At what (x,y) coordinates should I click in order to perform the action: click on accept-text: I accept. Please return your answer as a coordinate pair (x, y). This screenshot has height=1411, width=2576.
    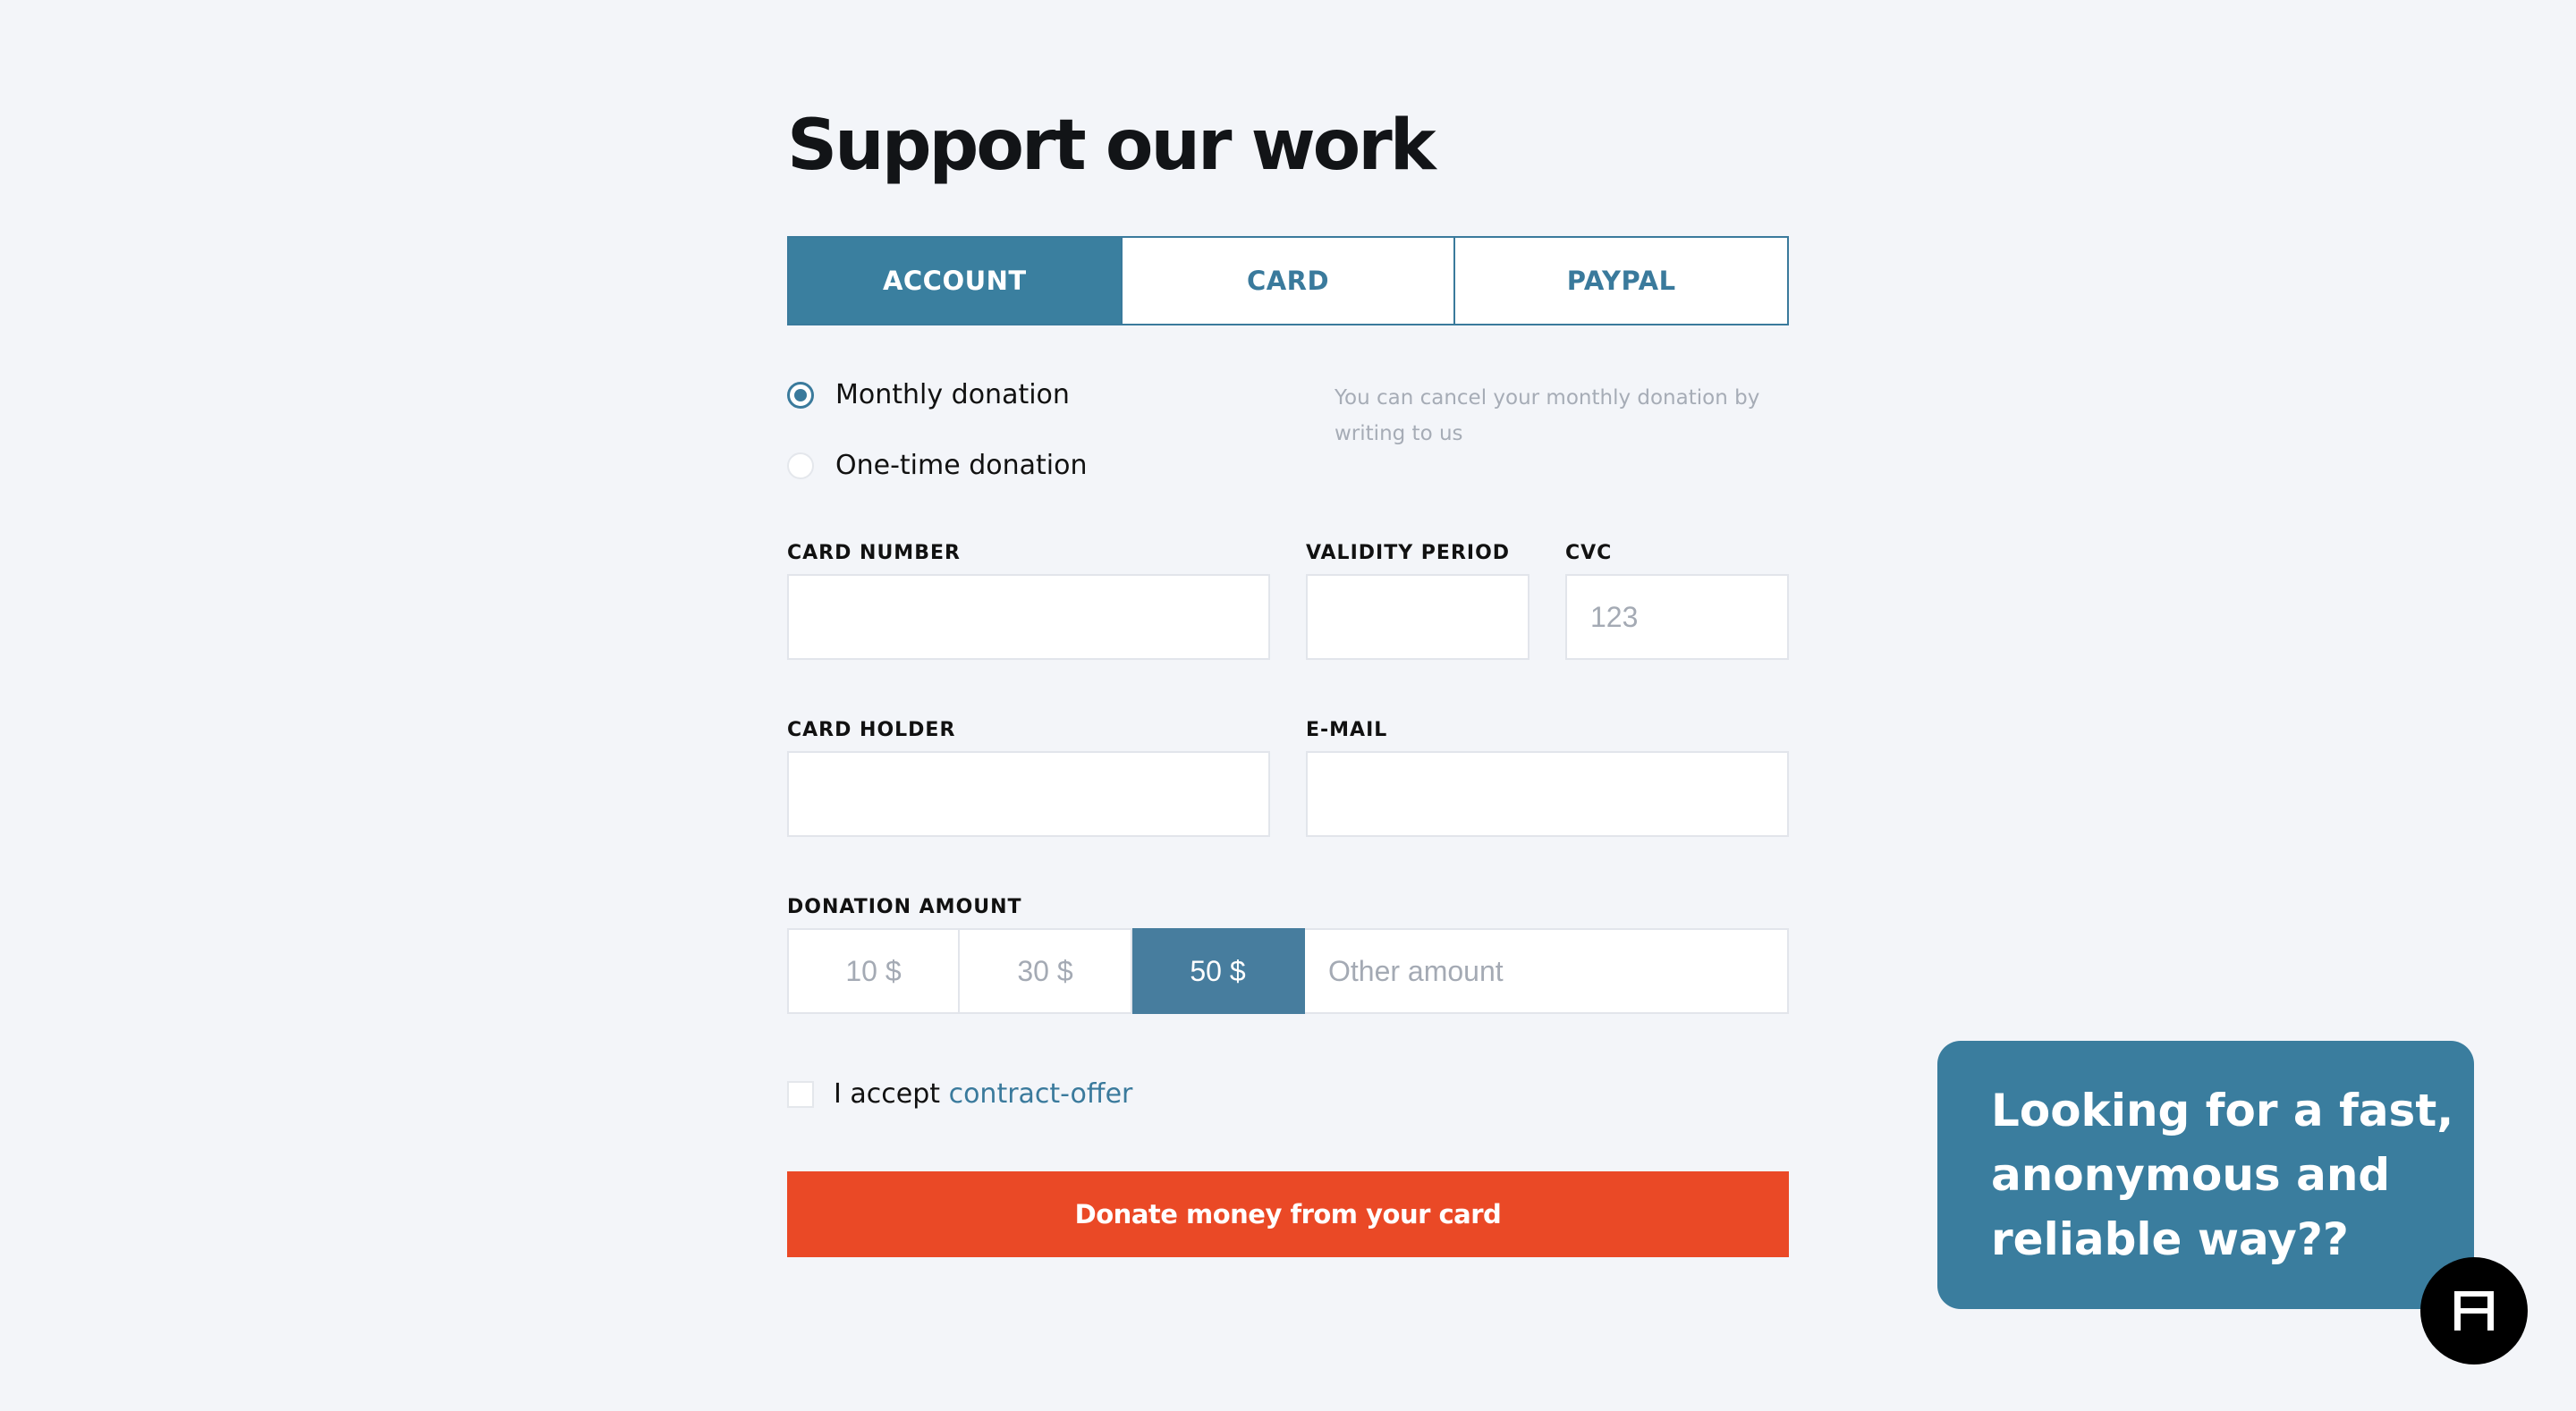
    Looking at the image, I should click on (887, 1094).